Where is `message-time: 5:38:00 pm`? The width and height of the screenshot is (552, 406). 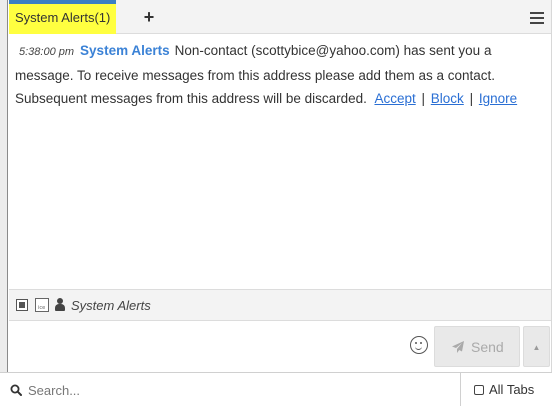 message-time: 5:38:00 pm is located at coordinates (47, 52).